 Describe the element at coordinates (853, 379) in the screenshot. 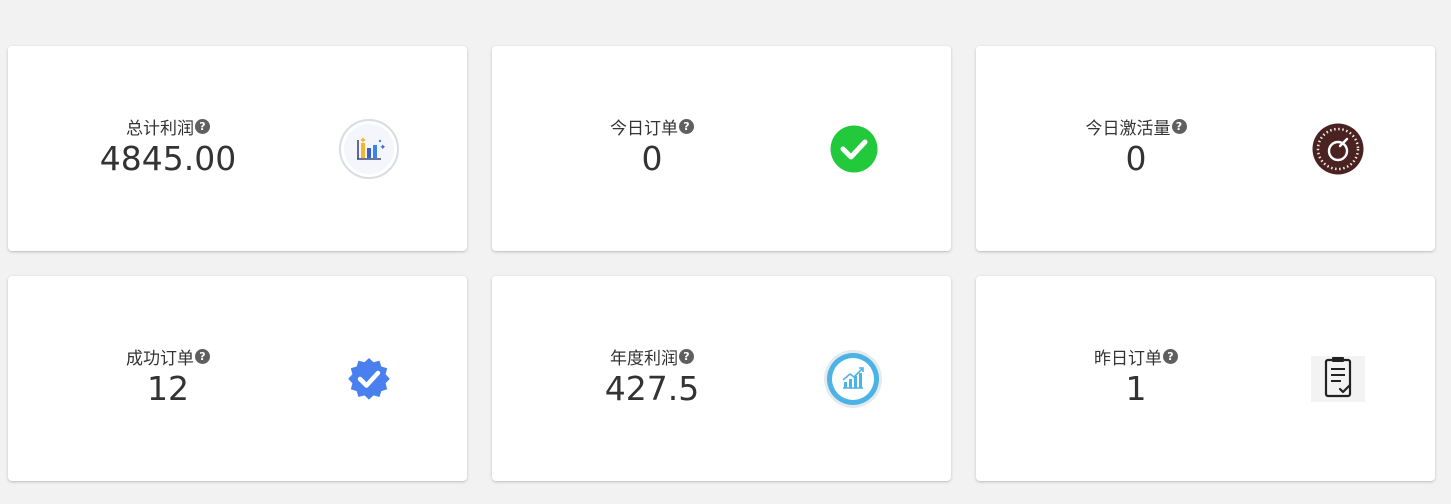

I see `growth-chart-icon` at that location.